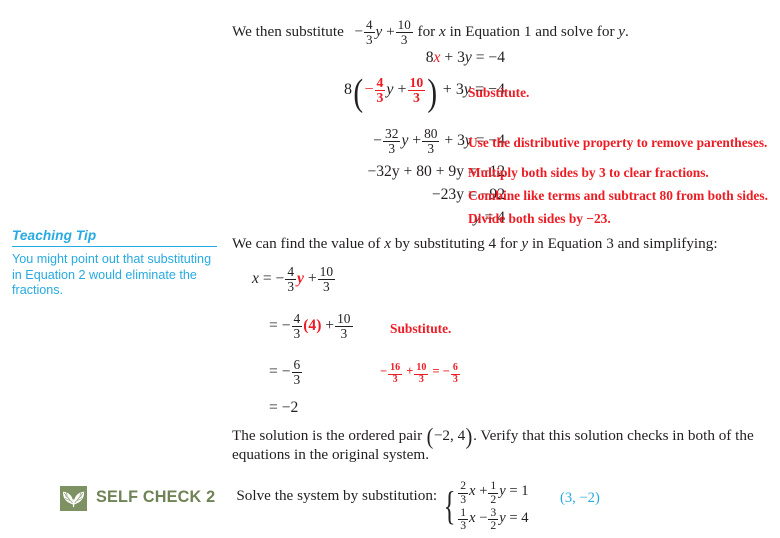 The width and height of the screenshot is (780, 538). What do you see at coordinates (358, 31) in the screenshot?
I see `intro-negative: −` at bounding box center [358, 31].